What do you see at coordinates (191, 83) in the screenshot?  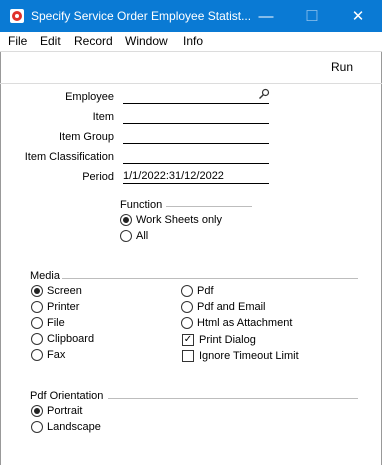 I see `toolbar-divider-bottom` at bounding box center [191, 83].